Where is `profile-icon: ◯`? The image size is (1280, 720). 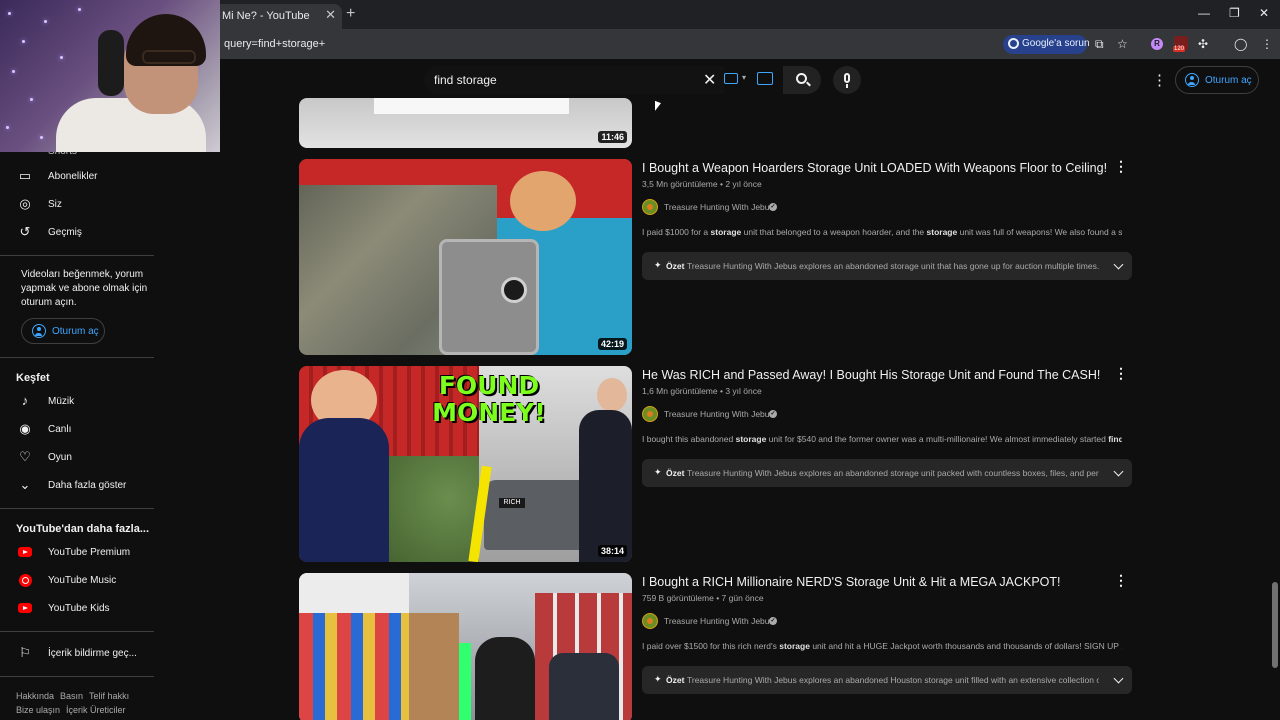
profile-icon: ◯ is located at coordinates (1240, 44).